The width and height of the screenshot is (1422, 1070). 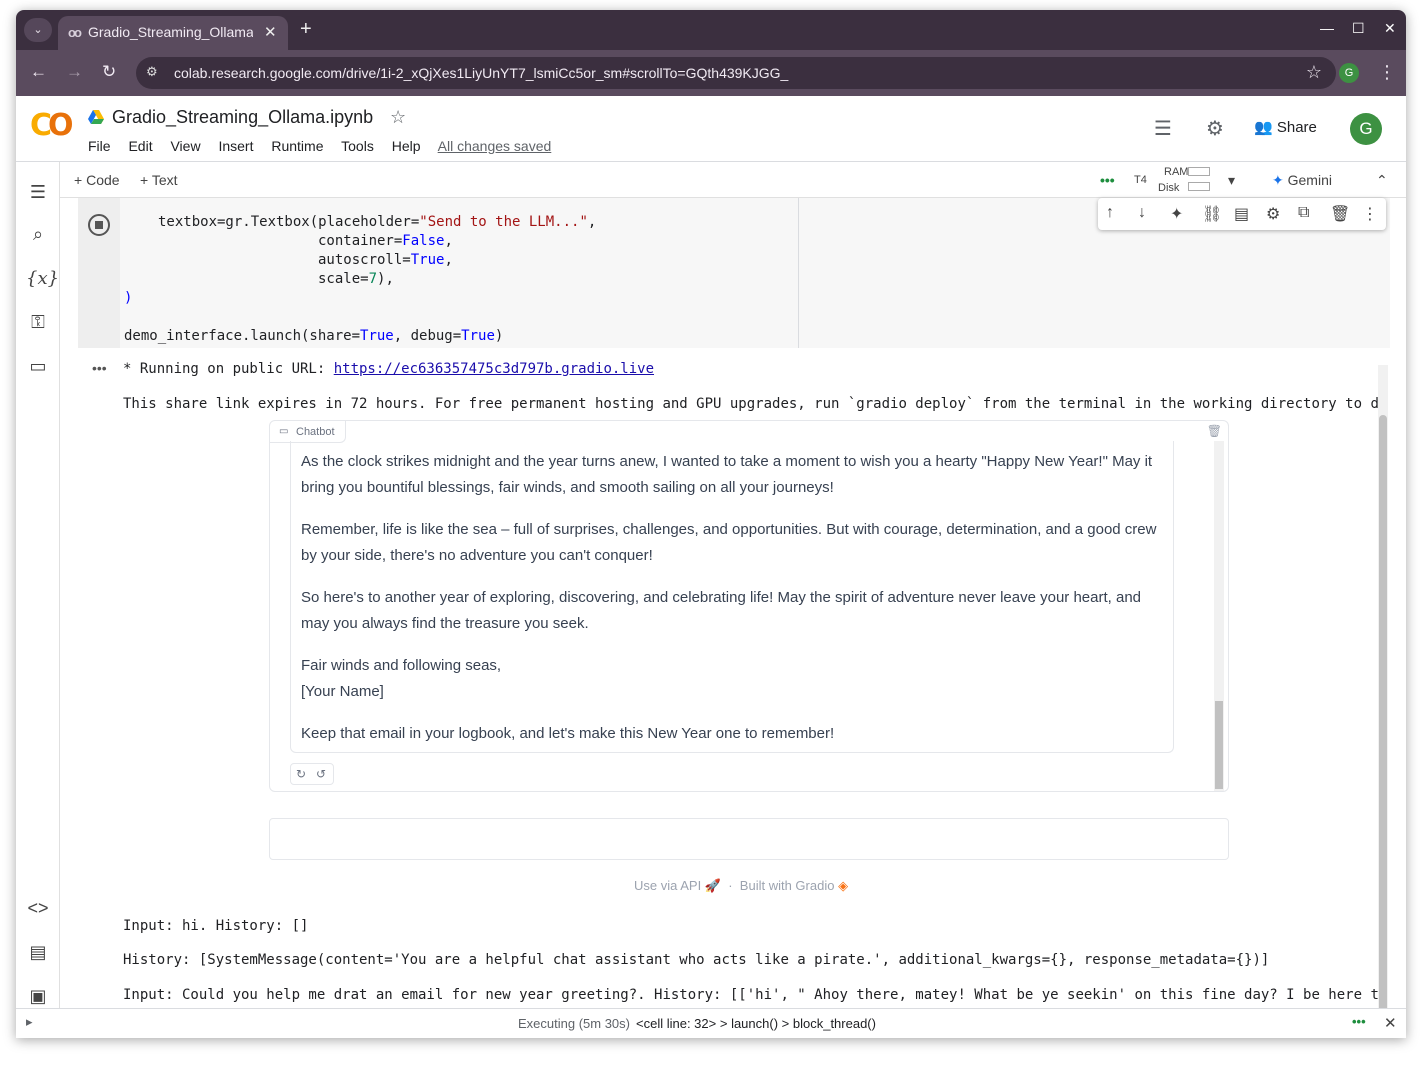 What do you see at coordinates (1278, 180) in the screenshot?
I see `gemini-sparkle-icon: ✦` at bounding box center [1278, 180].